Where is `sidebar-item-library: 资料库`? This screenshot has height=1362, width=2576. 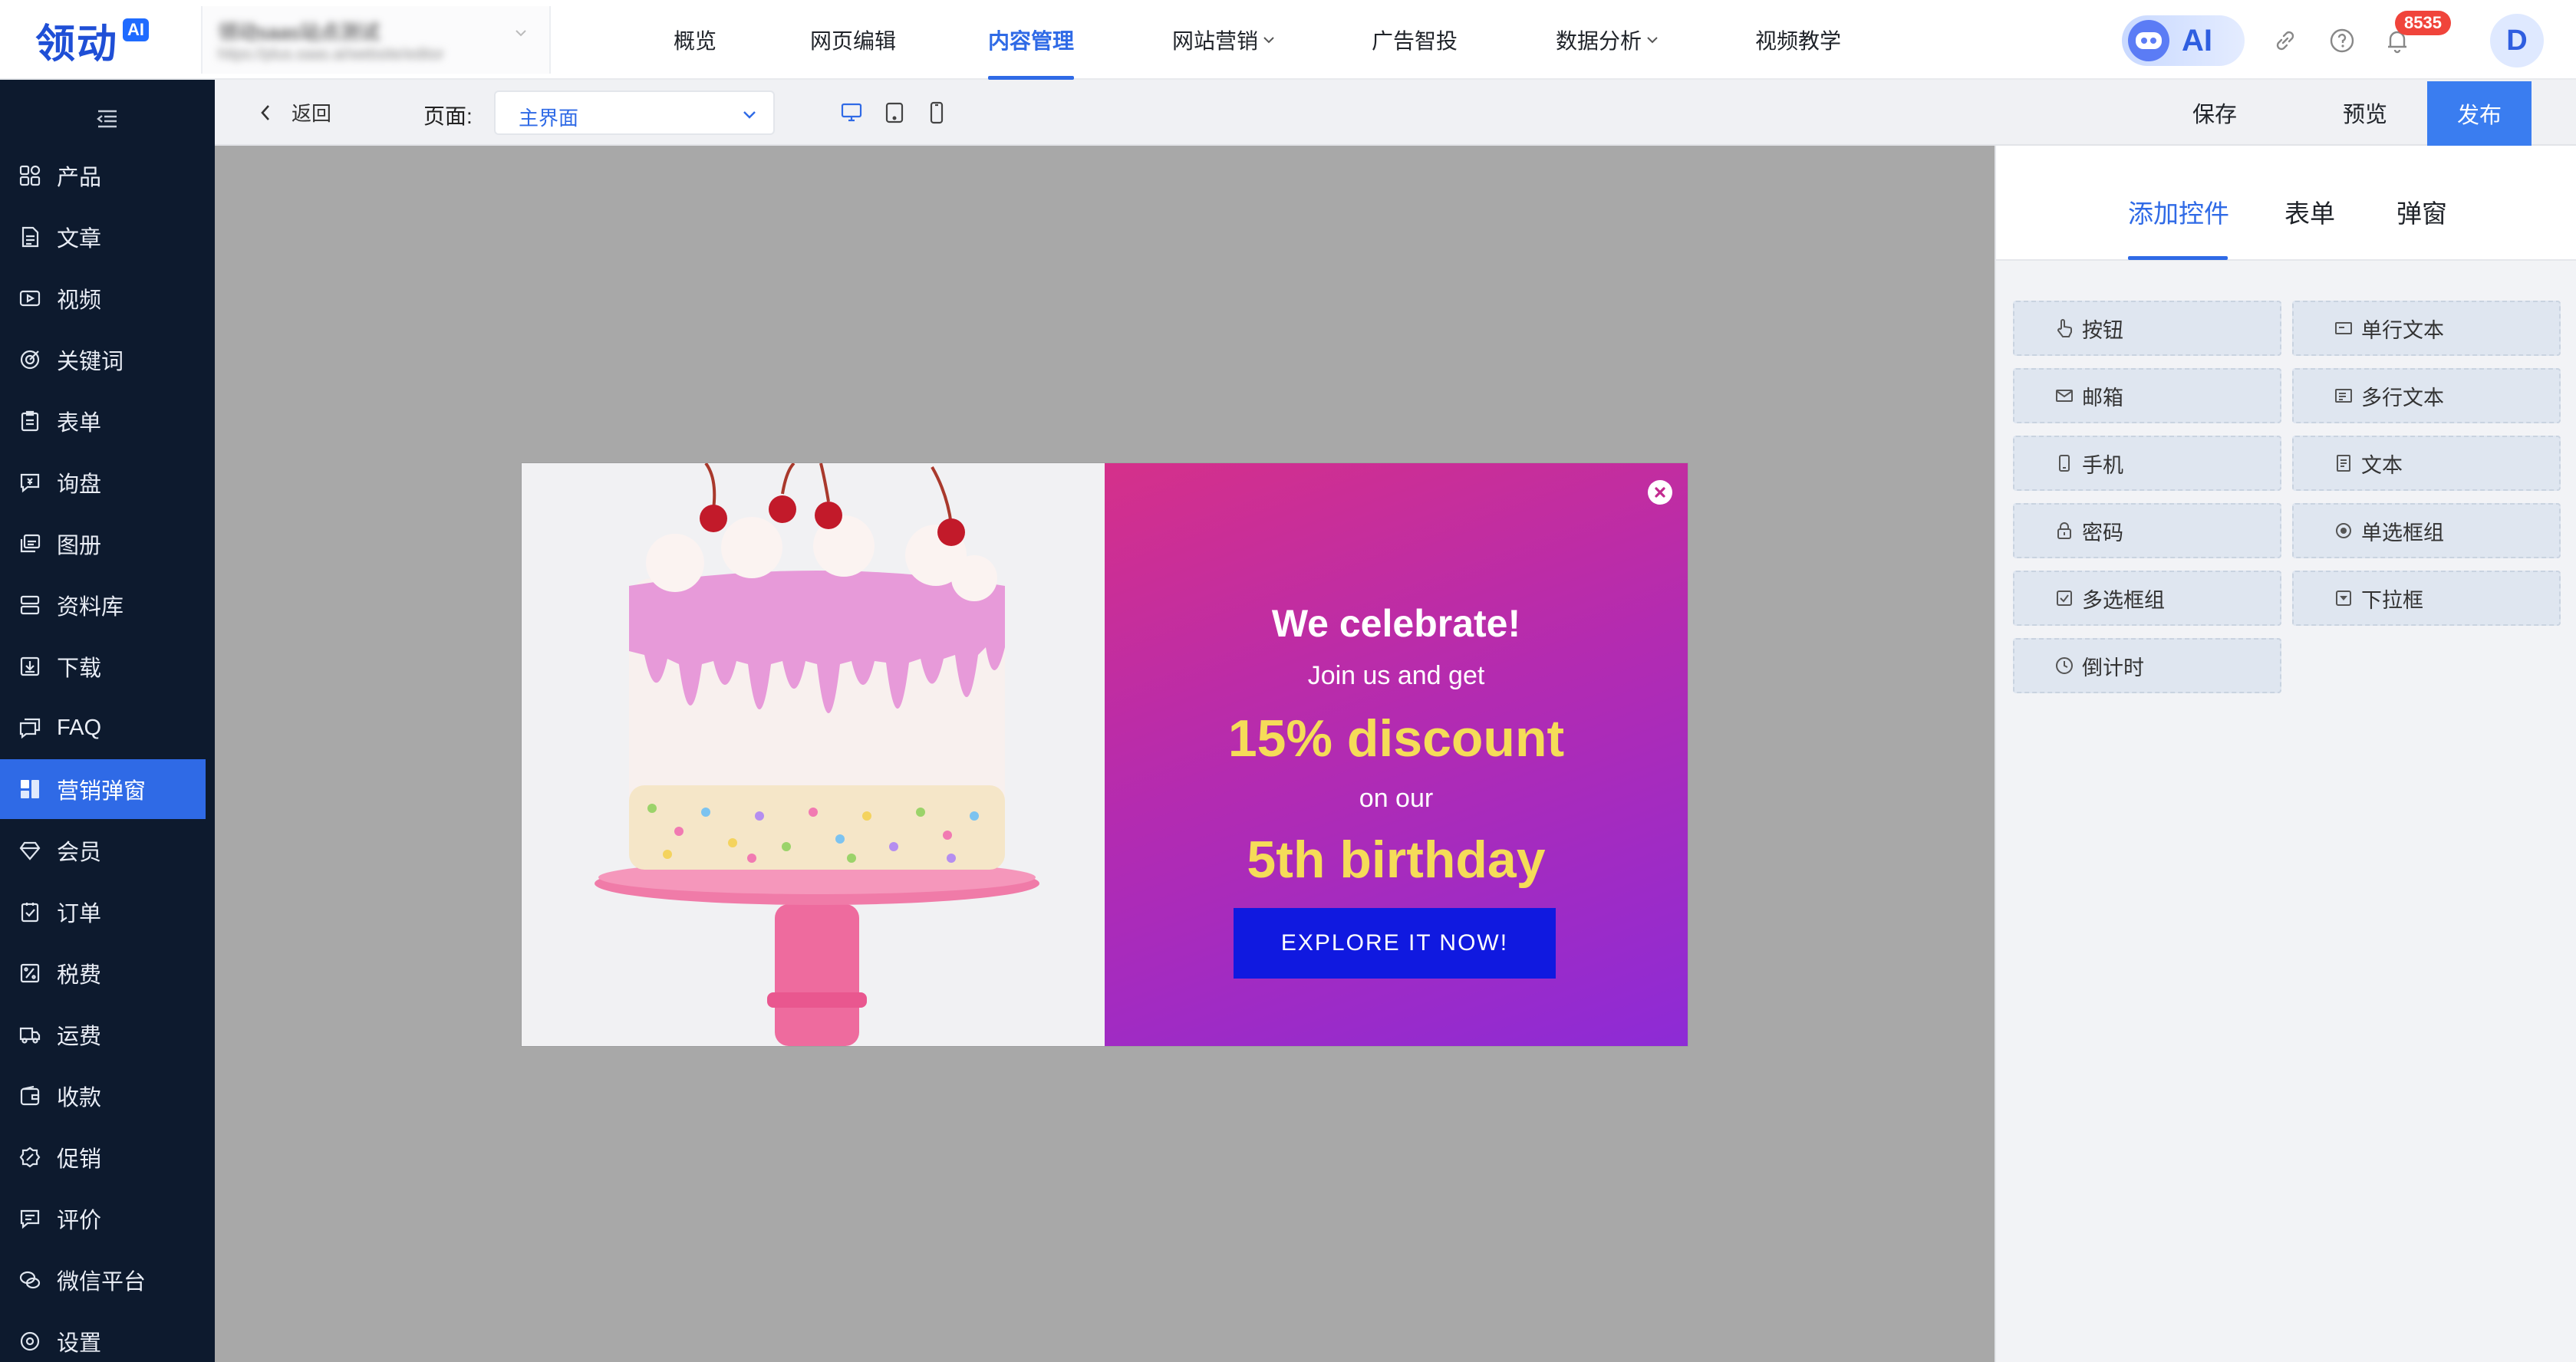 sidebar-item-library: 资料库 is located at coordinates (103, 605).